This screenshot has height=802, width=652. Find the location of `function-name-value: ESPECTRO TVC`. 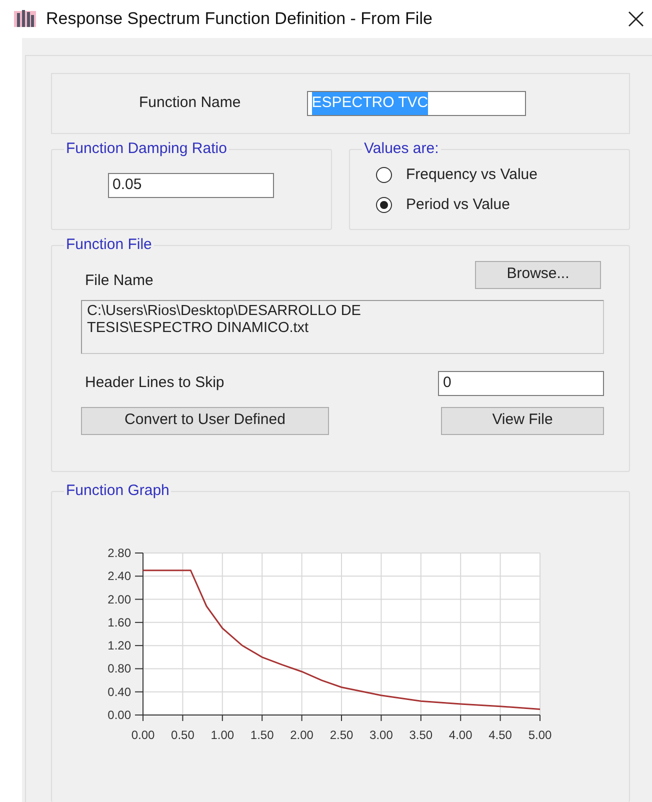

function-name-value: ESPECTRO TVC is located at coordinates (370, 103).